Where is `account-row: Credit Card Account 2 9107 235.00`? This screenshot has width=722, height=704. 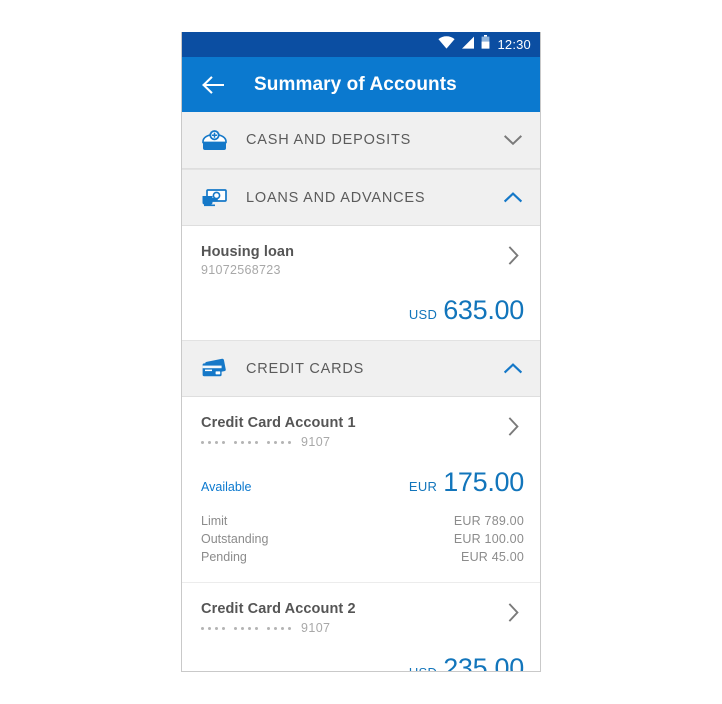
account-row: Credit Card Account 2 9107 235.00 is located at coordinates (361, 626).